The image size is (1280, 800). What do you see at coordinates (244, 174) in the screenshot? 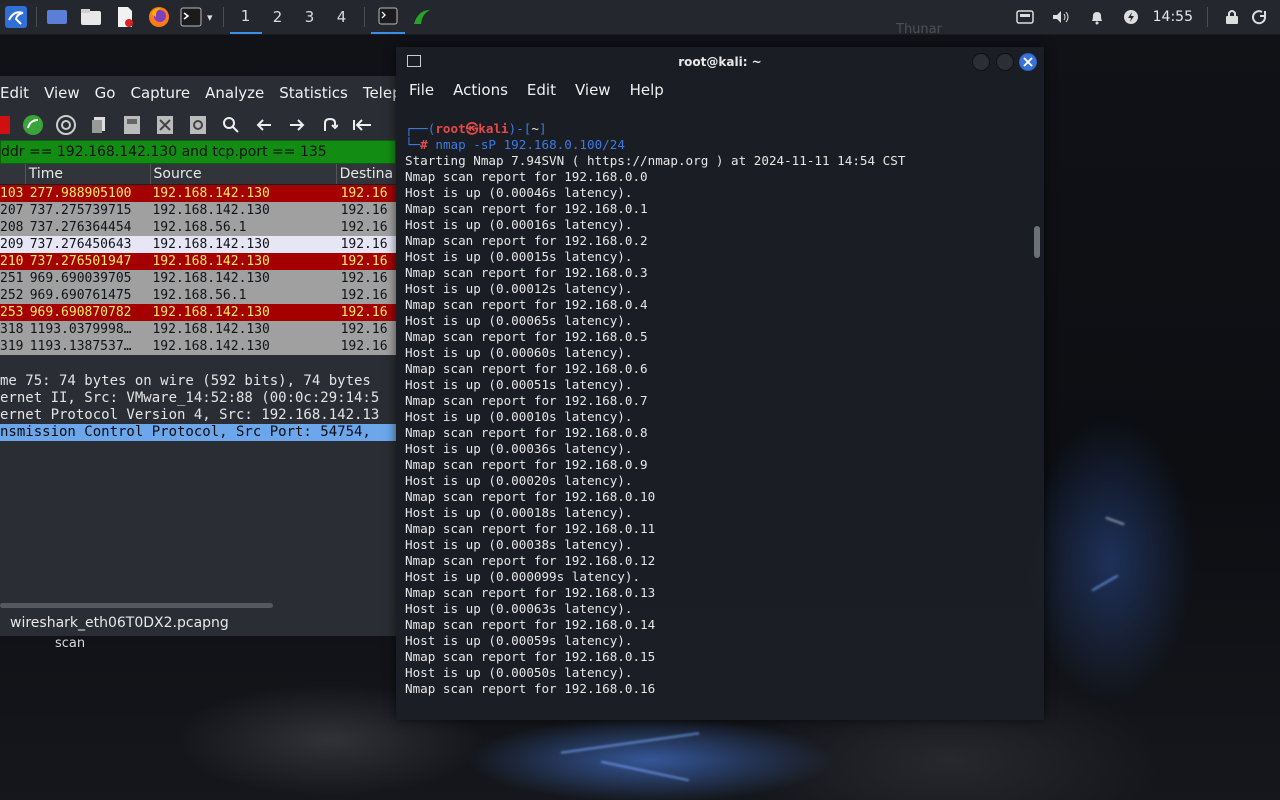
I see `column-source: Source` at bounding box center [244, 174].